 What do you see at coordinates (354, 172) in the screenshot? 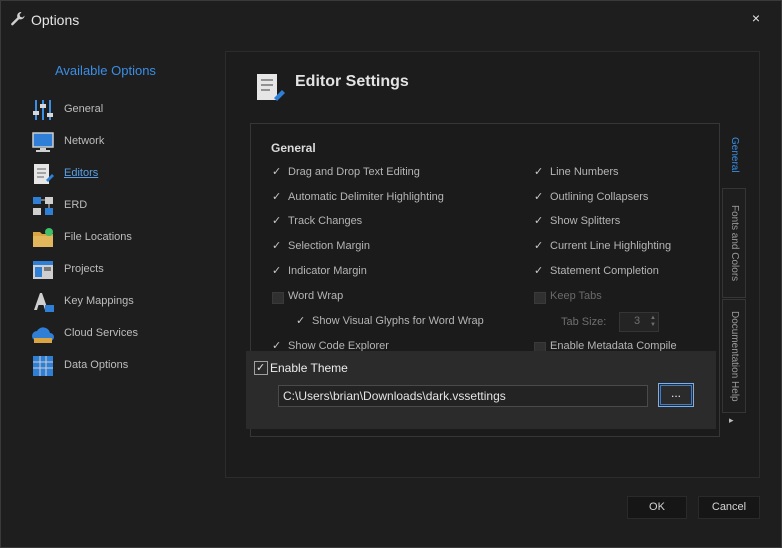
I see `option-label: Drag and Drop Text Editing` at bounding box center [354, 172].